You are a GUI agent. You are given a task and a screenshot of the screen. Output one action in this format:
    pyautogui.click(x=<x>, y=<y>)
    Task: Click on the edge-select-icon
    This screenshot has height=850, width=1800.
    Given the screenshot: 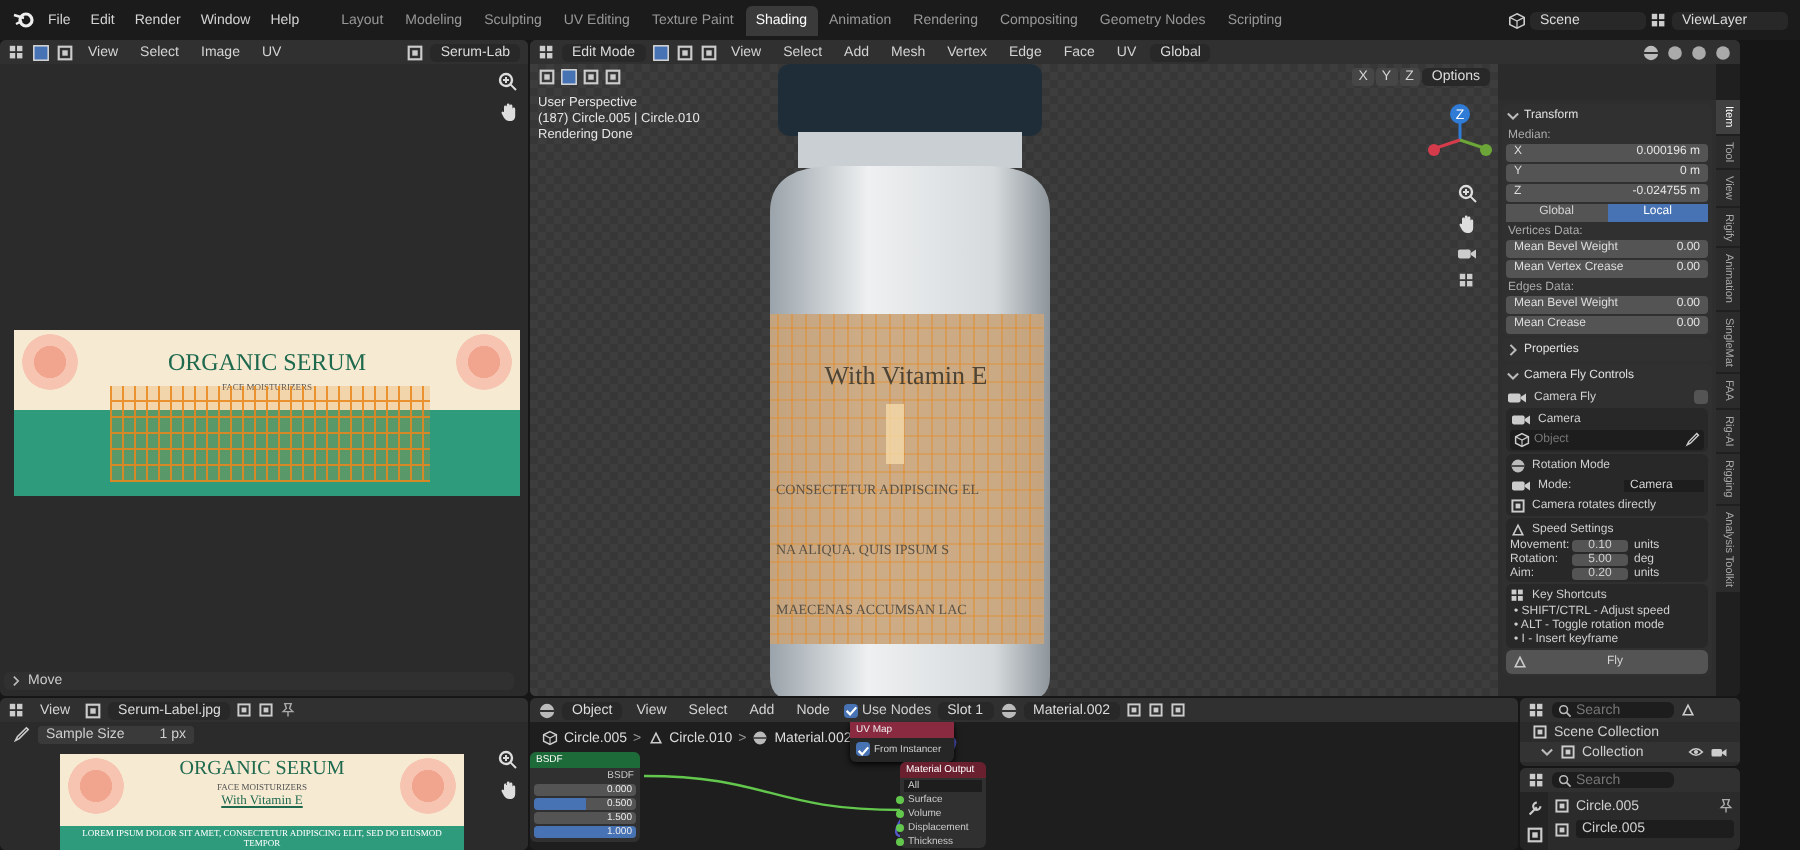 What is the action you would take?
    pyautogui.click(x=684, y=52)
    